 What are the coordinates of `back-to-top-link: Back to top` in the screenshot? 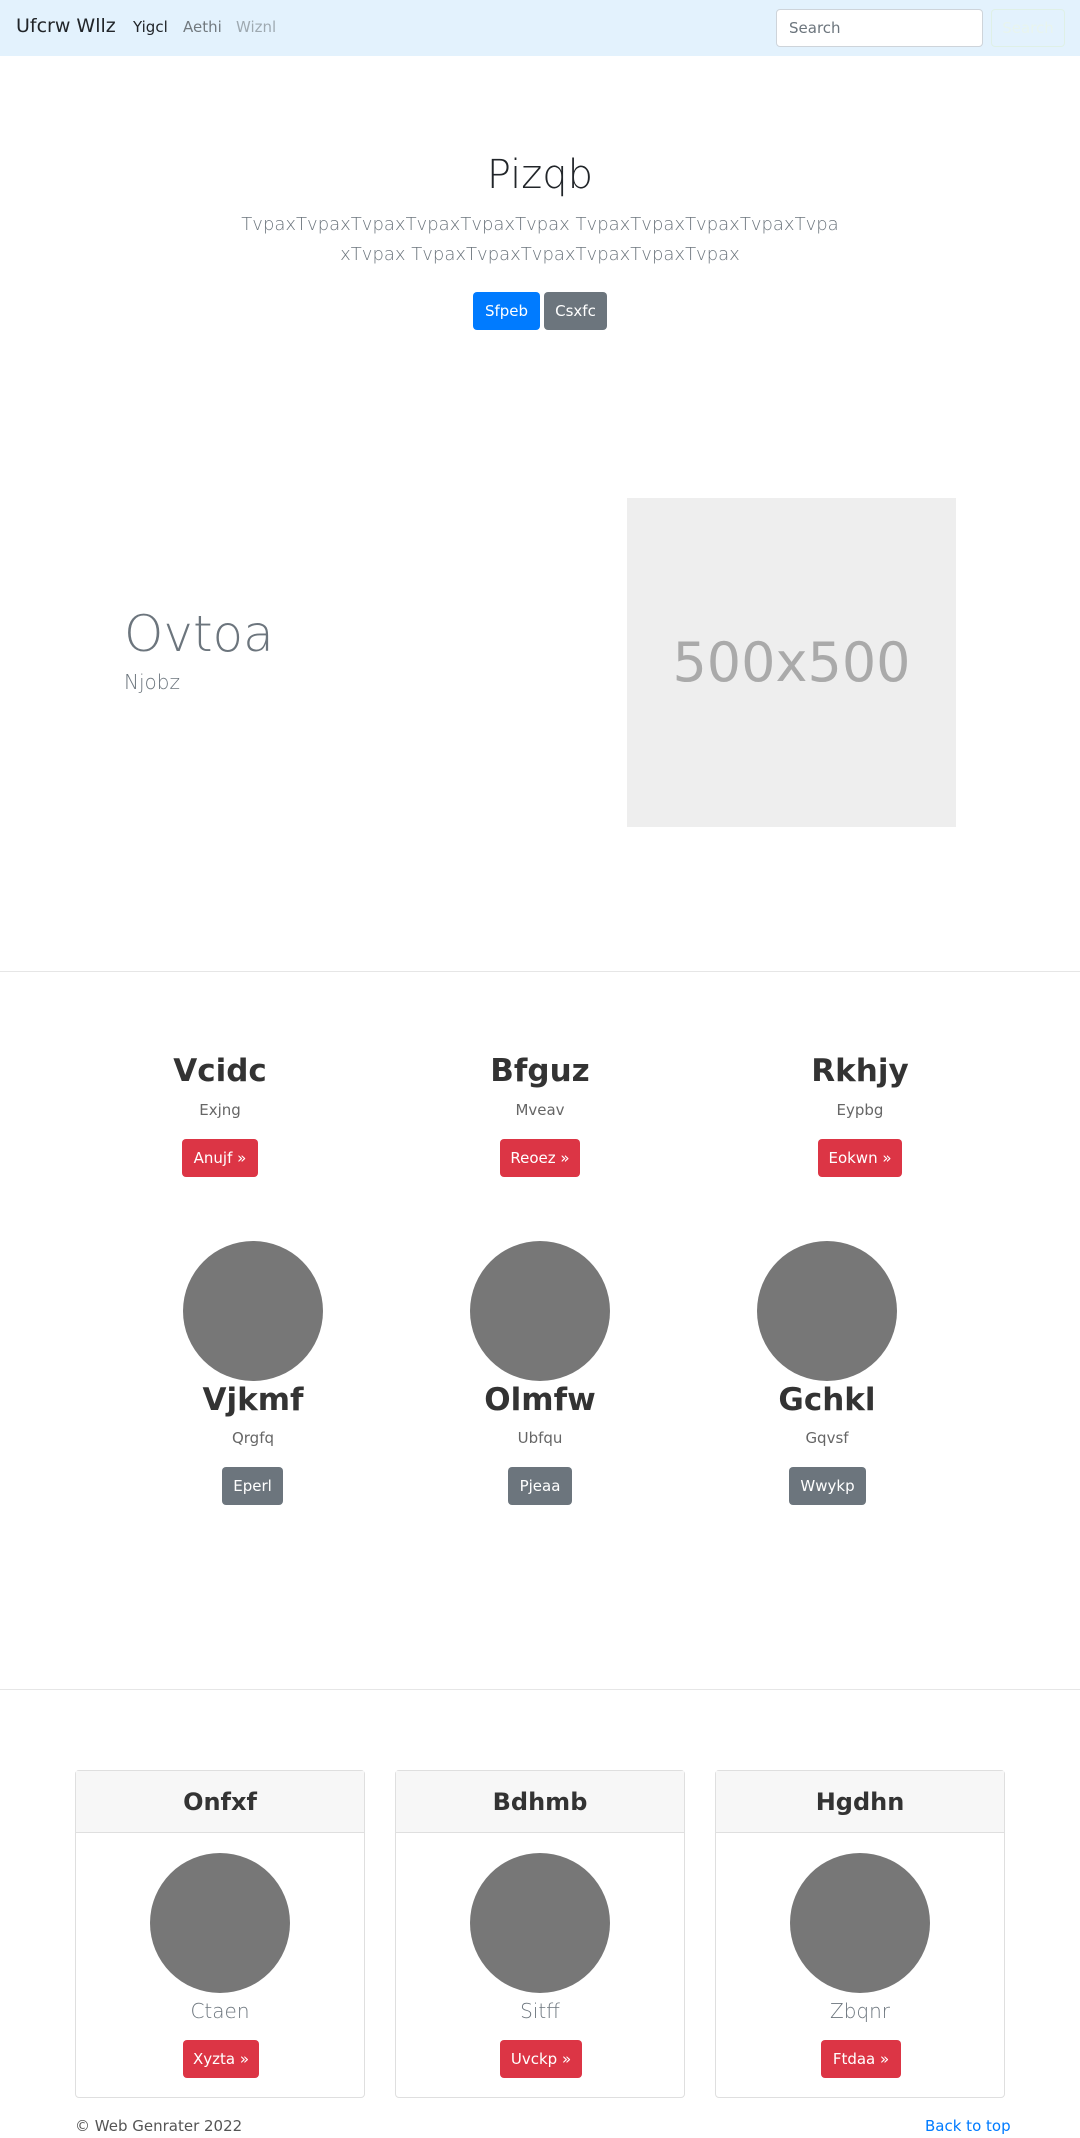 It's located at (968, 2126).